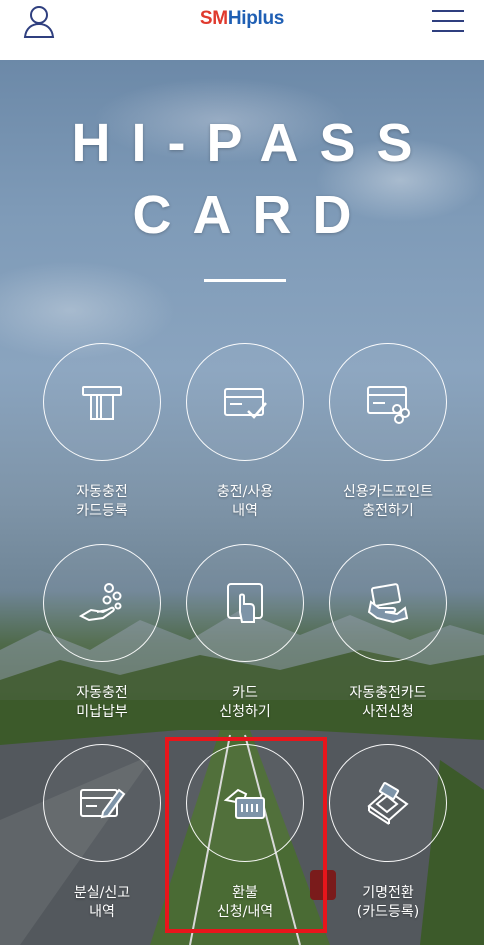 This screenshot has width=484, height=945. I want to click on menu-label-line2: (카드등록), so click(388, 912).